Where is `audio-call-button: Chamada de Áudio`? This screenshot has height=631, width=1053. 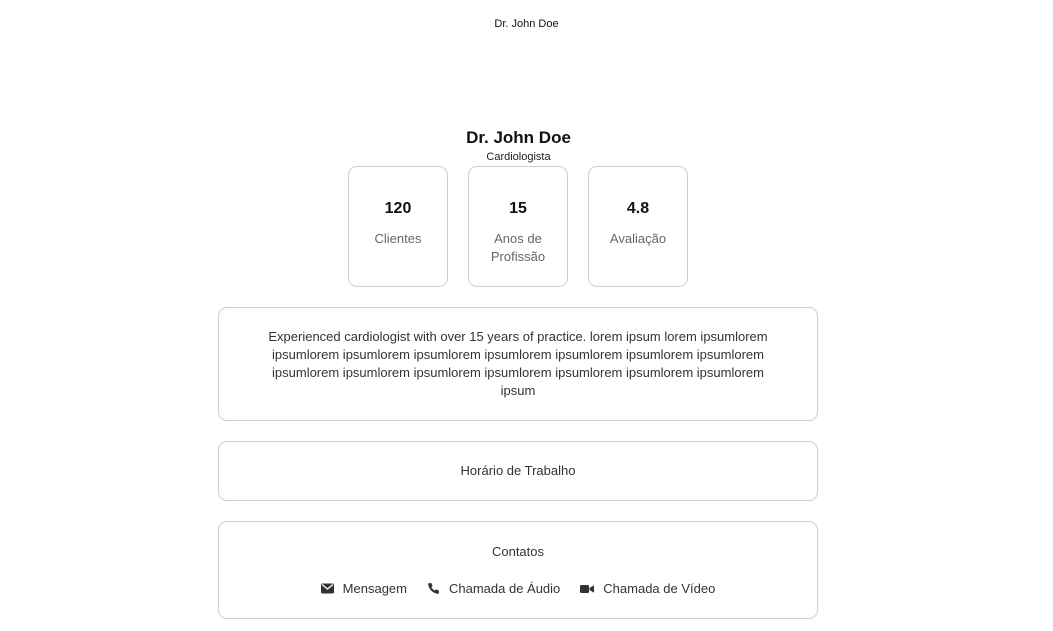
audio-call-button: Chamada de Áudio is located at coordinates (493, 588).